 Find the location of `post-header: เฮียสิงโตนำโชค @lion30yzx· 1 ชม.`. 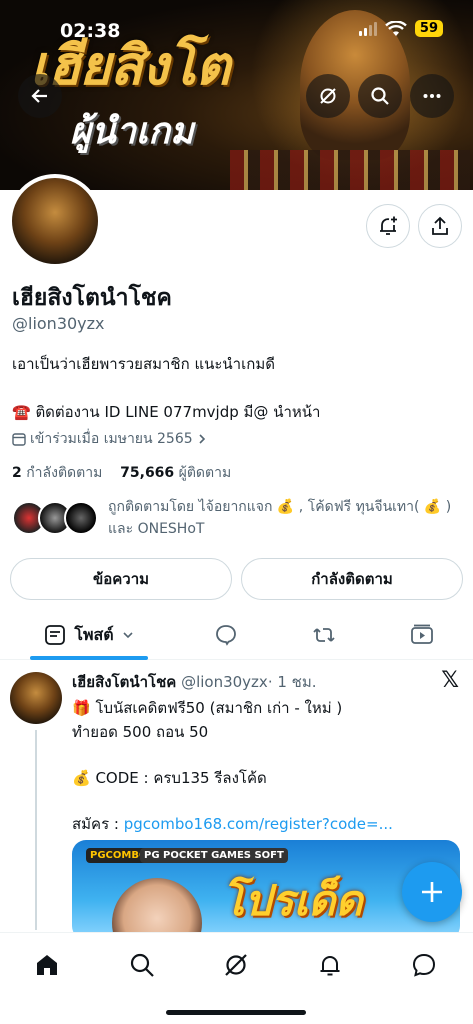

post-header: เฮียสิงโตนำโชค @lion30yzx· 1 ชม. is located at coordinates (194, 682).